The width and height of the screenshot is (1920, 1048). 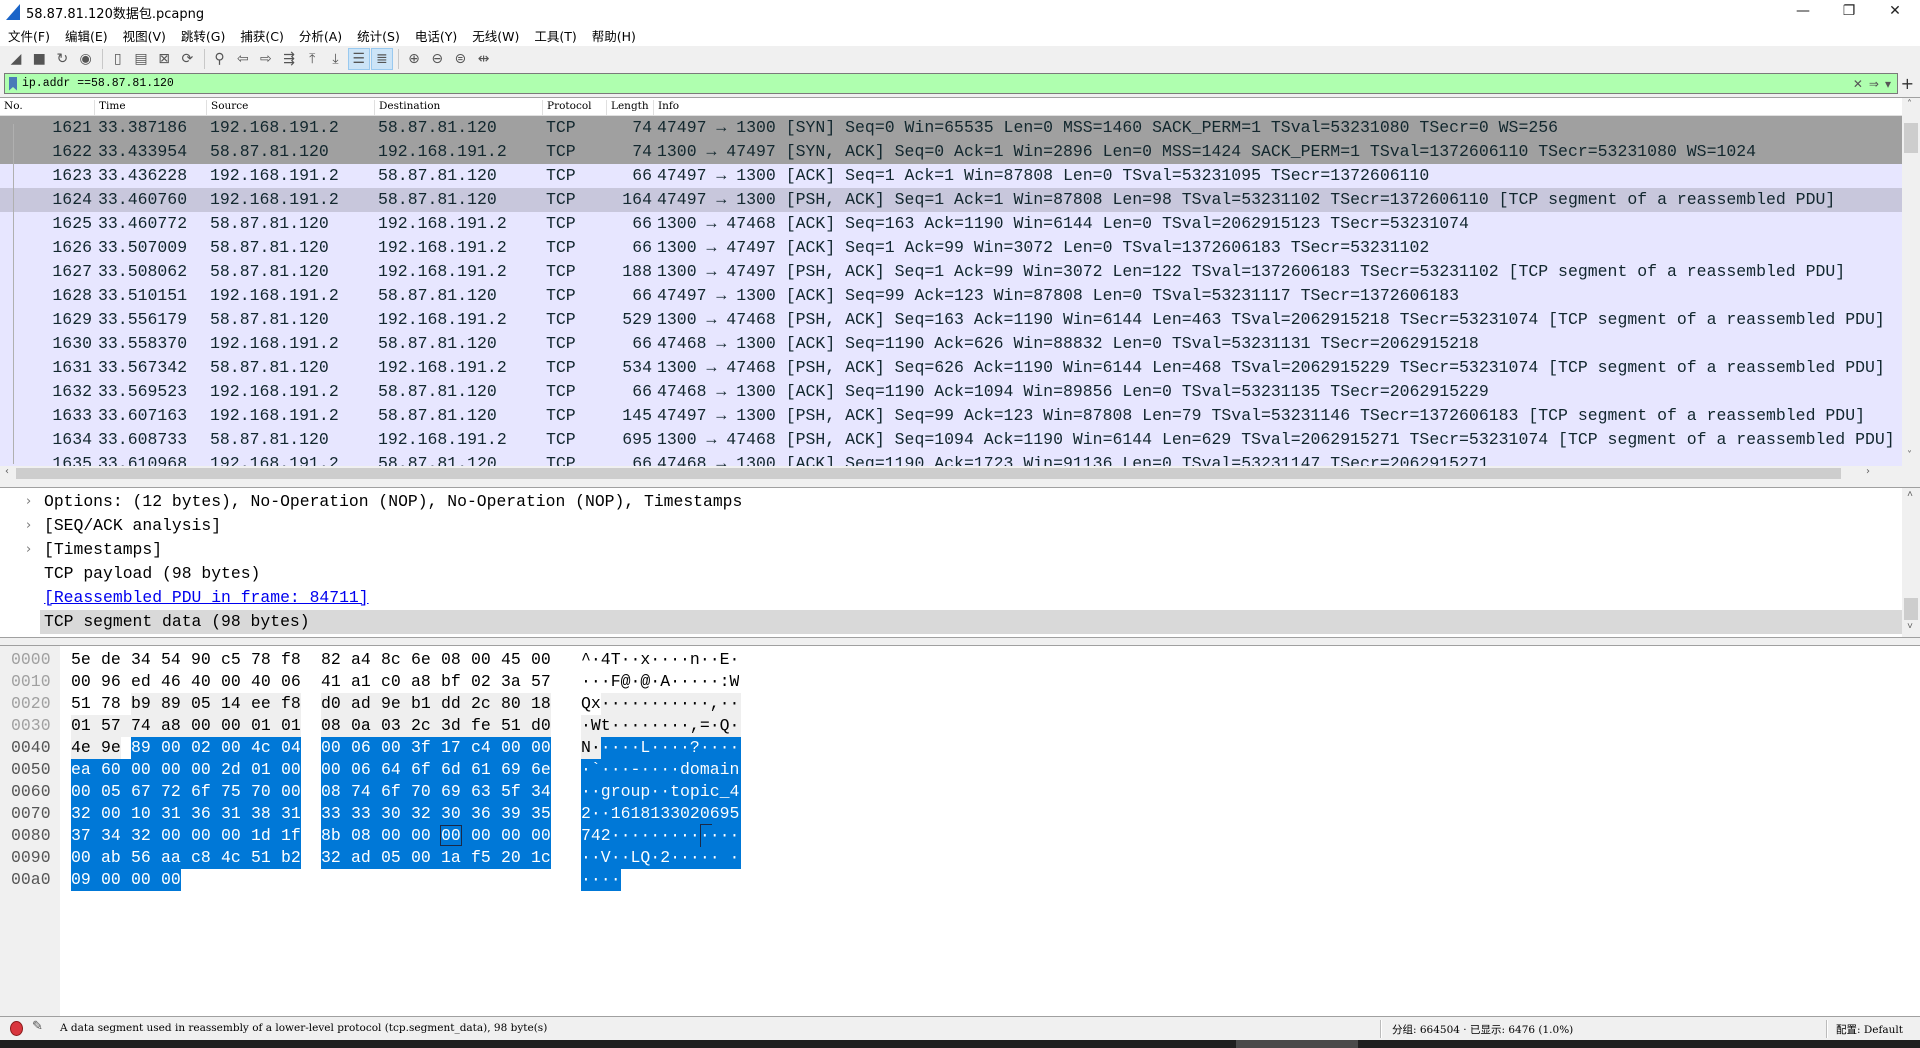 I want to click on ascii-text: ··group··topic_4, so click(x=660, y=792).